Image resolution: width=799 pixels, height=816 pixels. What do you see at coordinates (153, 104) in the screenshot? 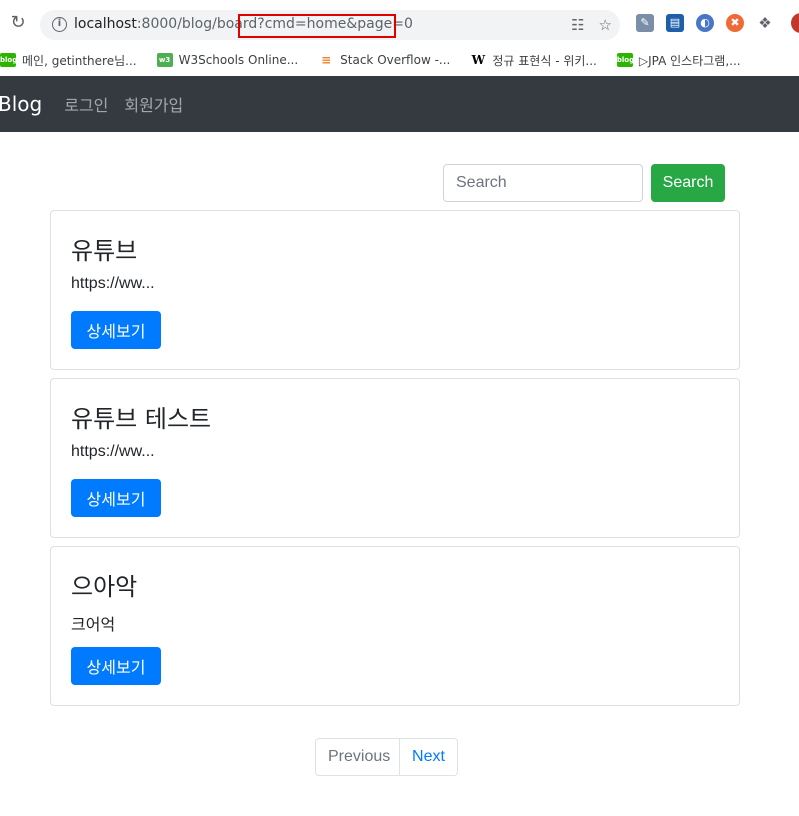
I see `nav-link-signup: 회원가입` at bounding box center [153, 104].